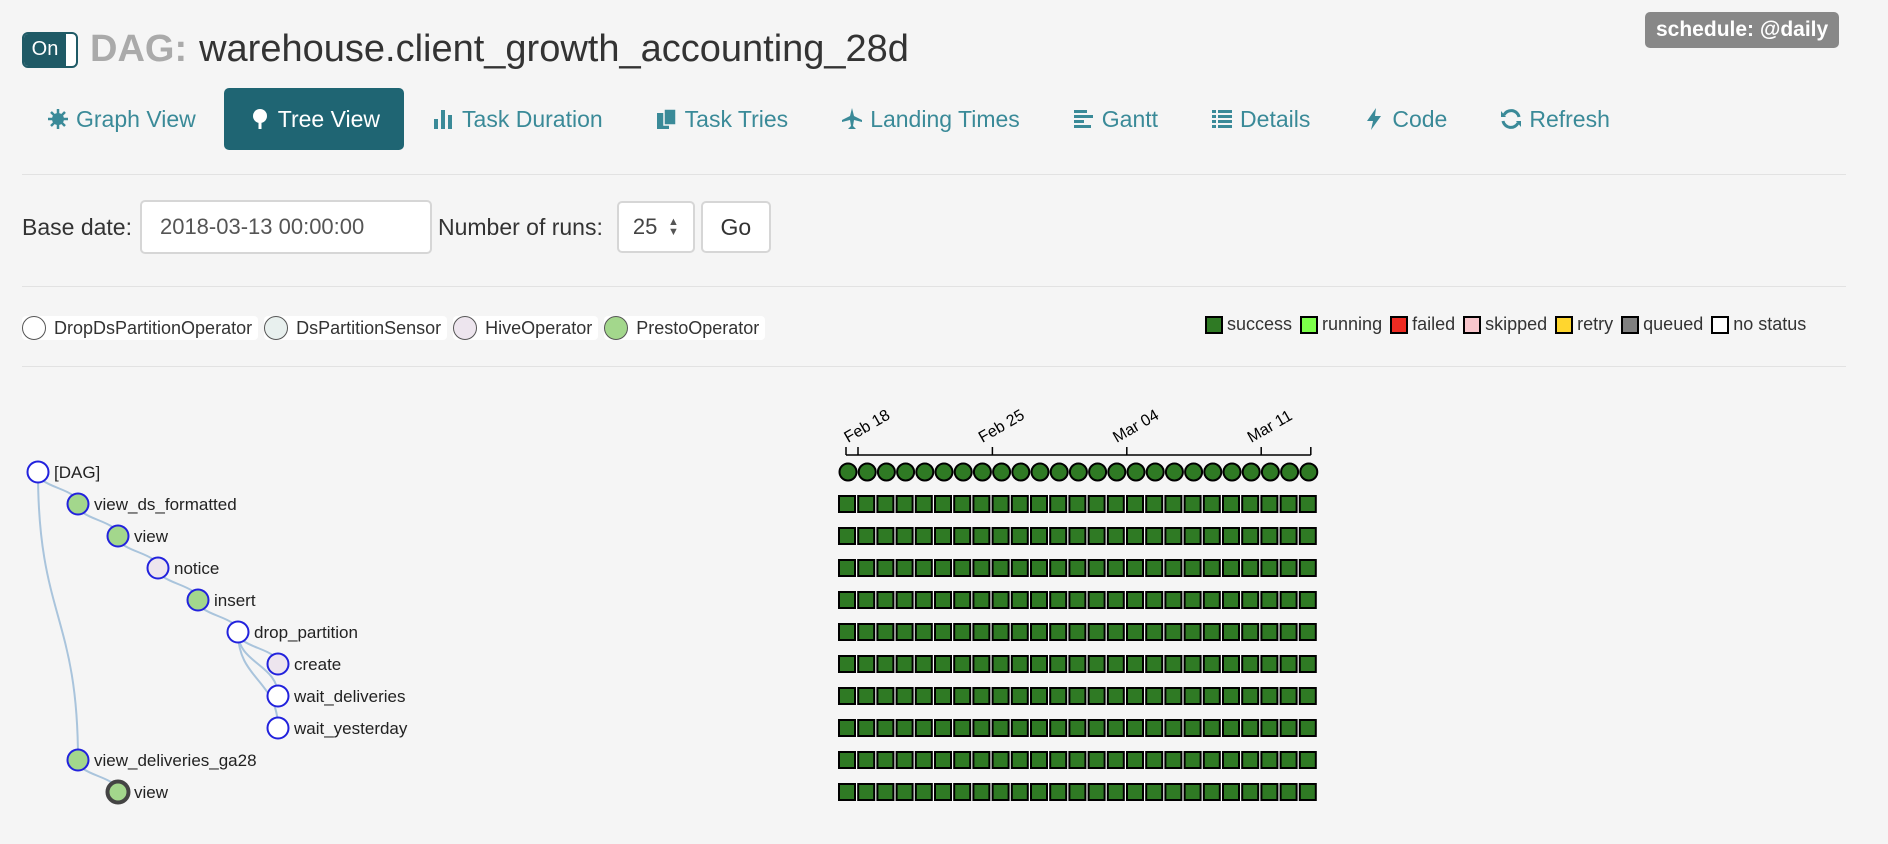 The width and height of the screenshot is (1888, 844). What do you see at coordinates (151, 792) in the screenshot?
I see `tree-node-label: view` at bounding box center [151, 792].